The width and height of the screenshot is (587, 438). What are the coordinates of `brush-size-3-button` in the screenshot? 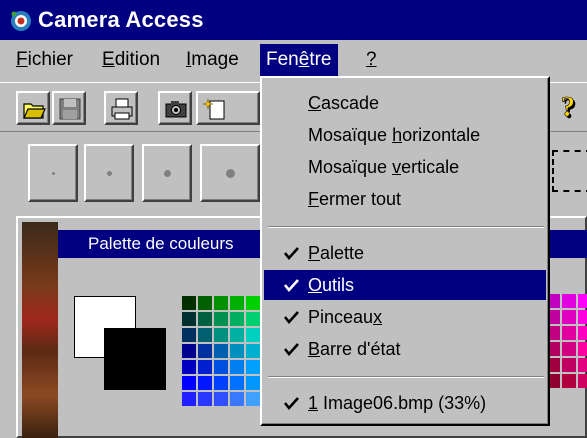 It's located at (167, 173).